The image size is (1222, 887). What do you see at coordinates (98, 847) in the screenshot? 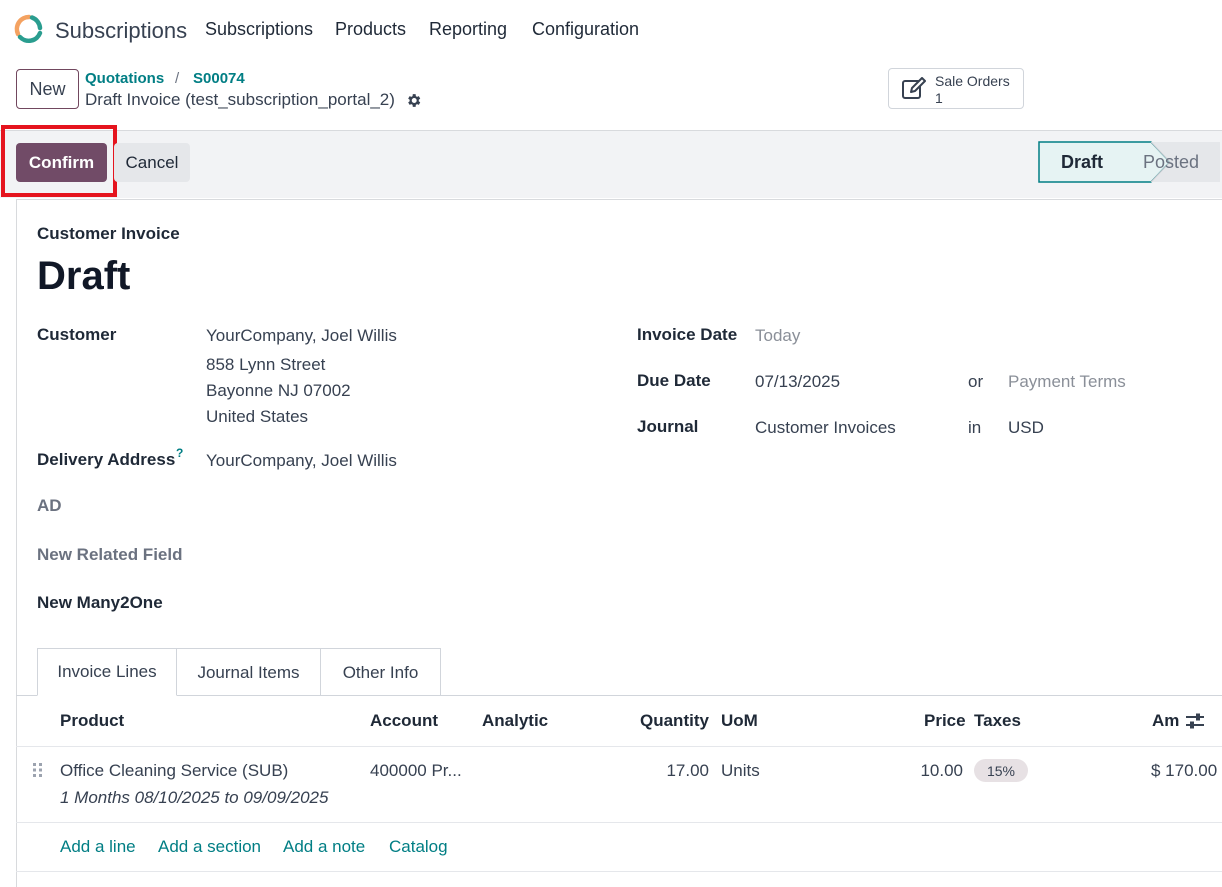
I see `add-line-link: Add a line` at bounding box center [98, 847].